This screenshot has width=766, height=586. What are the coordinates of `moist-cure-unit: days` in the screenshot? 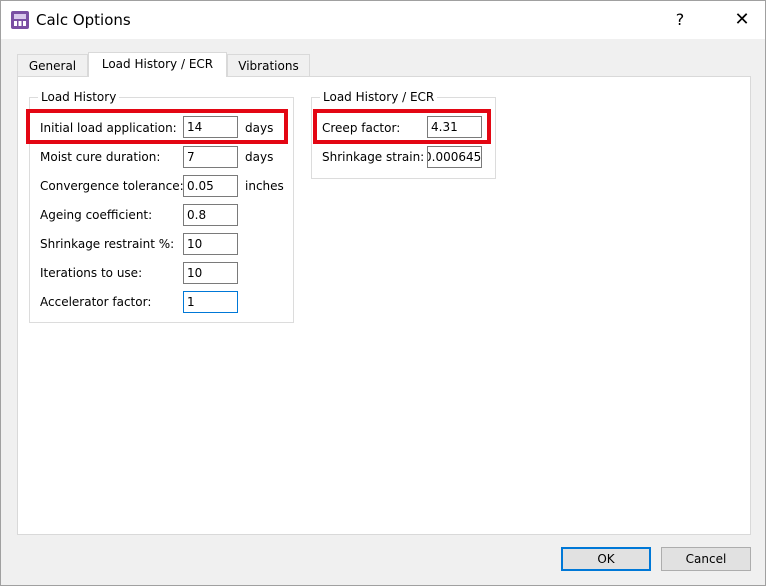 It's located at (259, 157).